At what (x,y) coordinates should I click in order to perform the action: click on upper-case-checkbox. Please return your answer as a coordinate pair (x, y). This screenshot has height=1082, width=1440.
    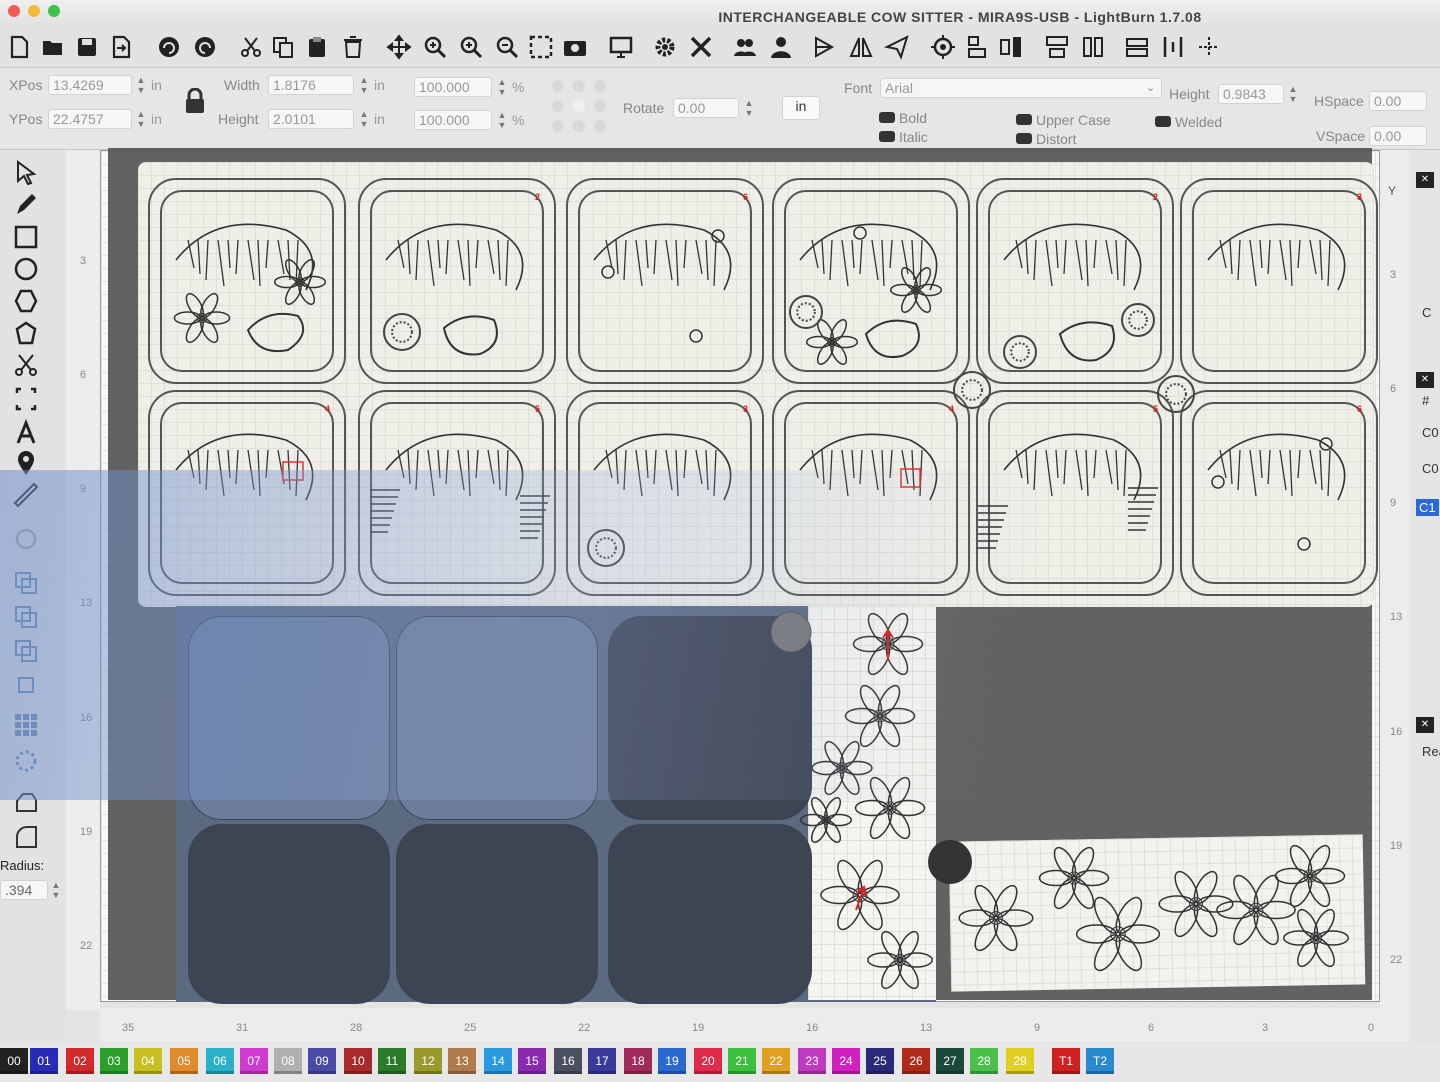
    Looking at the image, I should click on (1024, 119).